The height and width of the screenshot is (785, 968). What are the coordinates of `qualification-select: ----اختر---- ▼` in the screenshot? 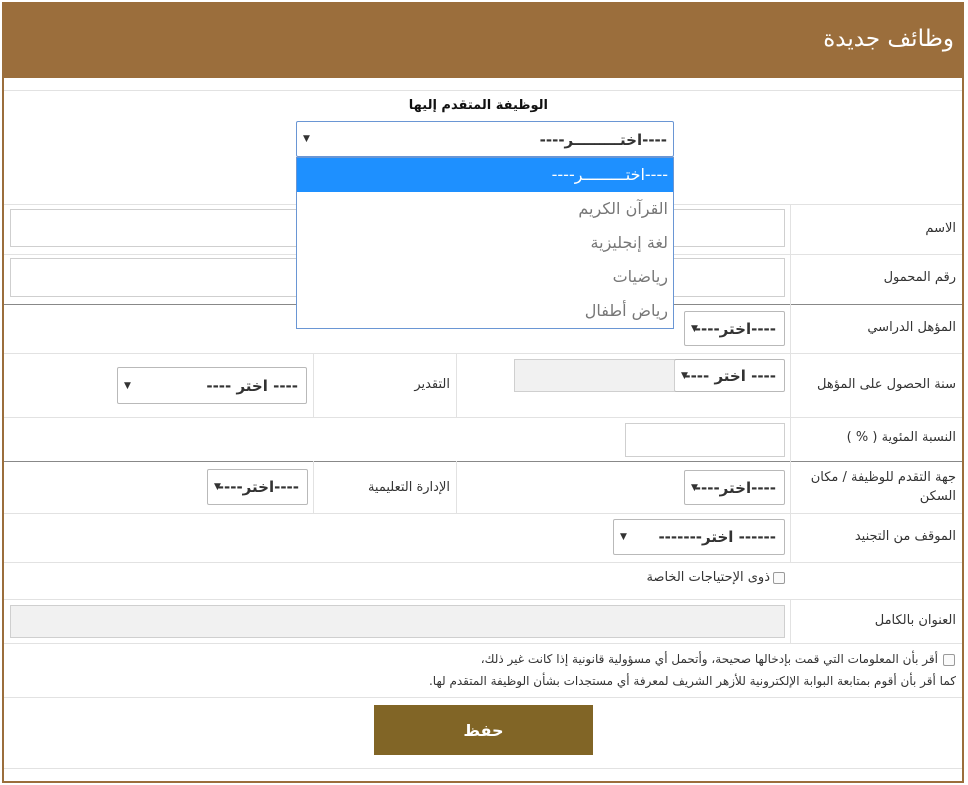 It's located at (734, 328).